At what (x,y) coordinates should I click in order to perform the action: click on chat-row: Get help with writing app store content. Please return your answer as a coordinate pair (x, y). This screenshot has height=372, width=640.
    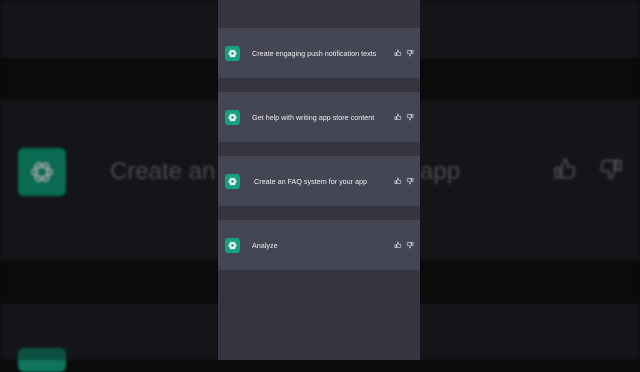
    Looking at the image, I should click on (319, 117).